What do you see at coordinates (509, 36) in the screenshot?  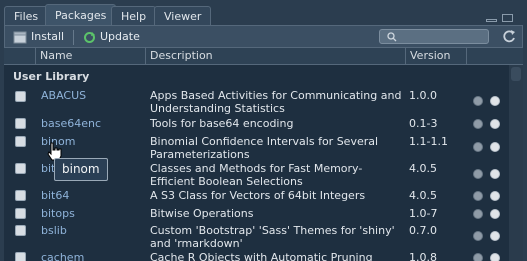 I see `refresh-icon` at bounding box center [509, 36].